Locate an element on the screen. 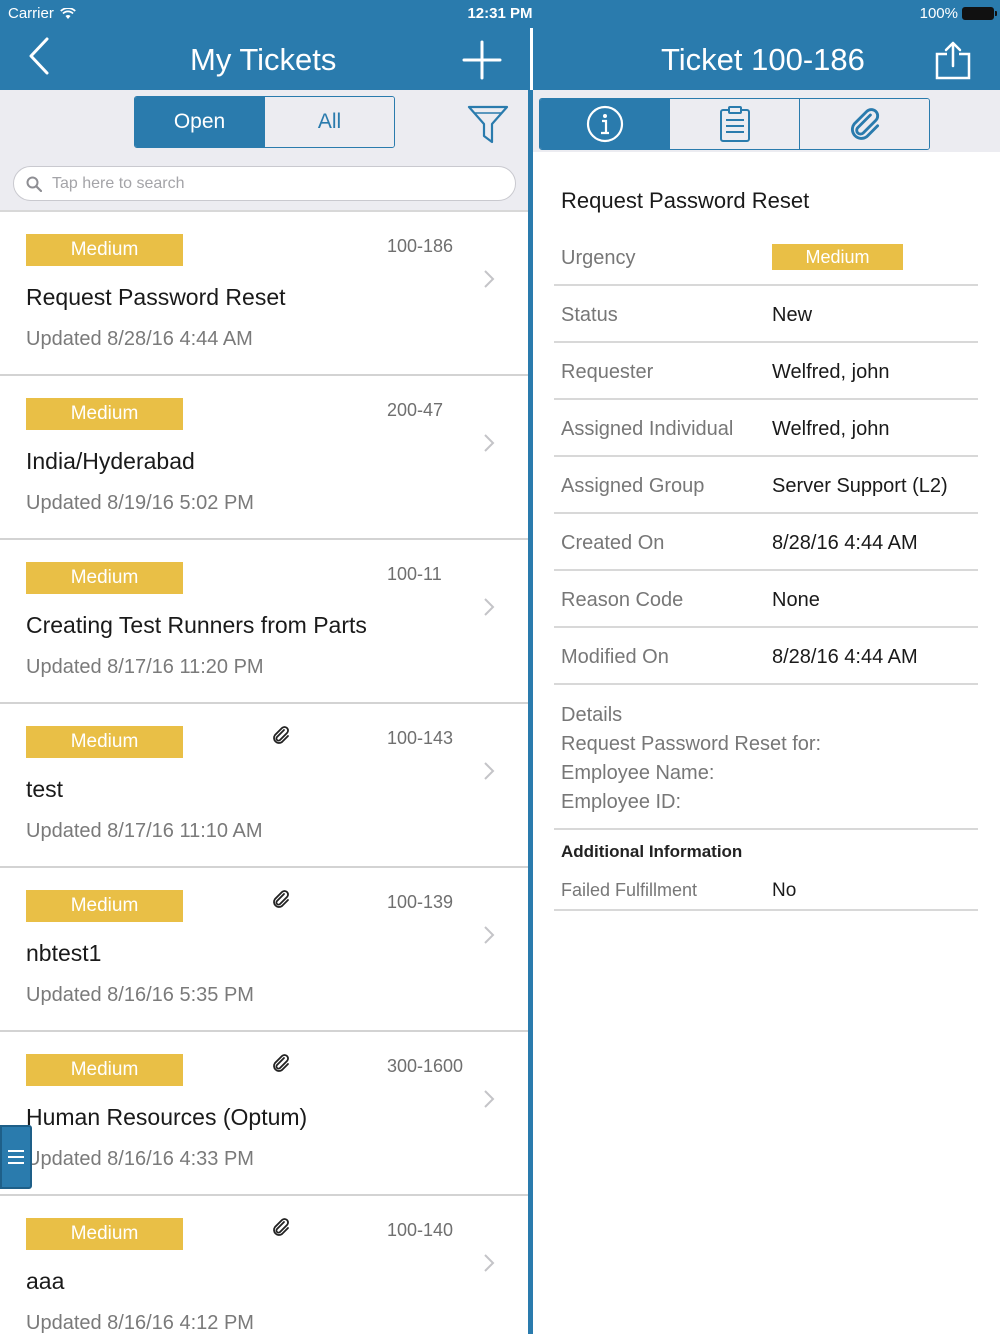 Image resolution: width=1000 pixels, height=1334 pixels. segment-open: Open is located at coordinates (199, 122).